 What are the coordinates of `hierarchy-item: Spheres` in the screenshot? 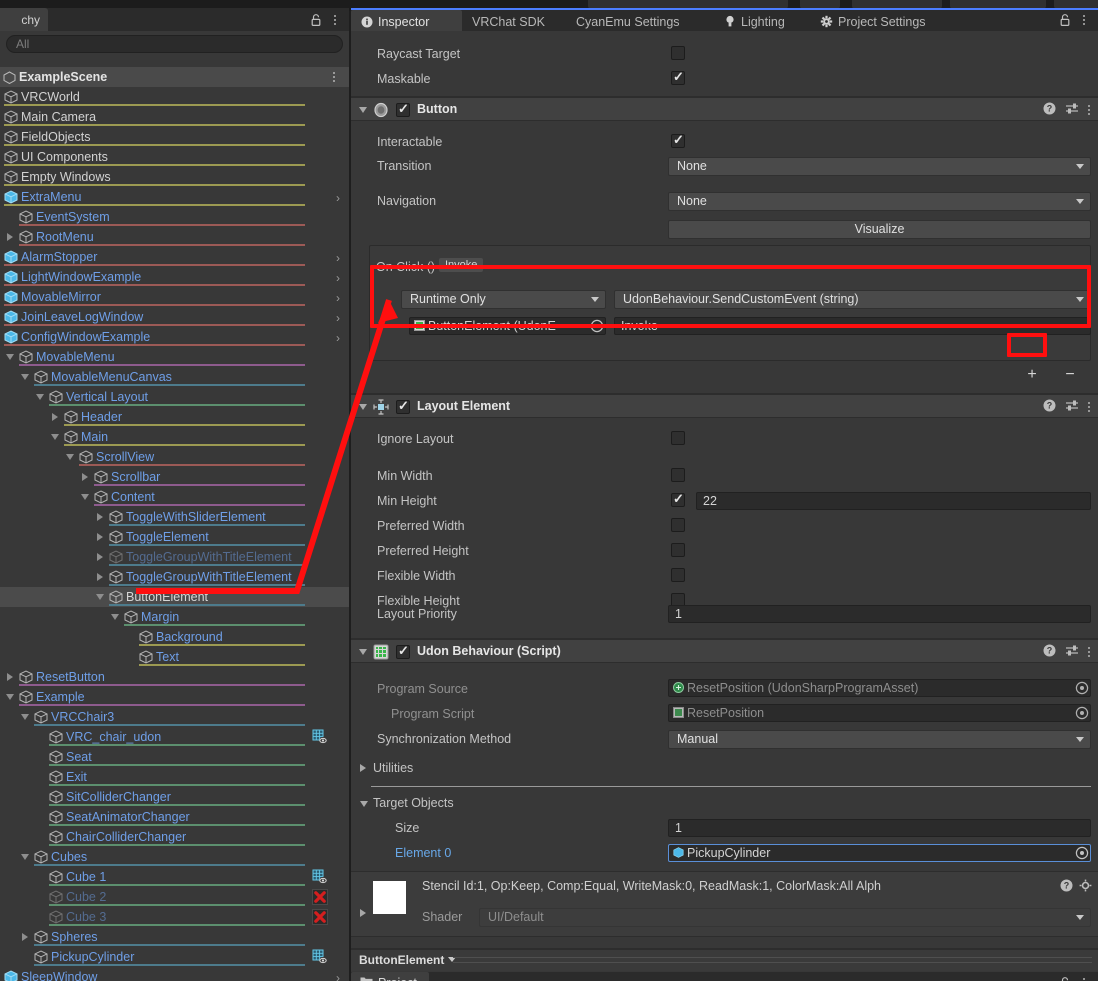 It's located at (174, 937).